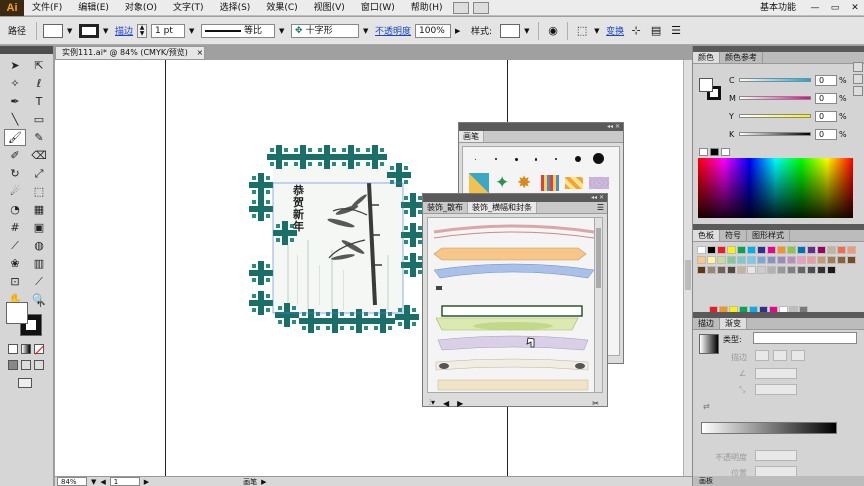  What do you see at coordinates (855, 8) in the screenshot?
I see `close-icon: ✕` at bounding box center [855, 8].